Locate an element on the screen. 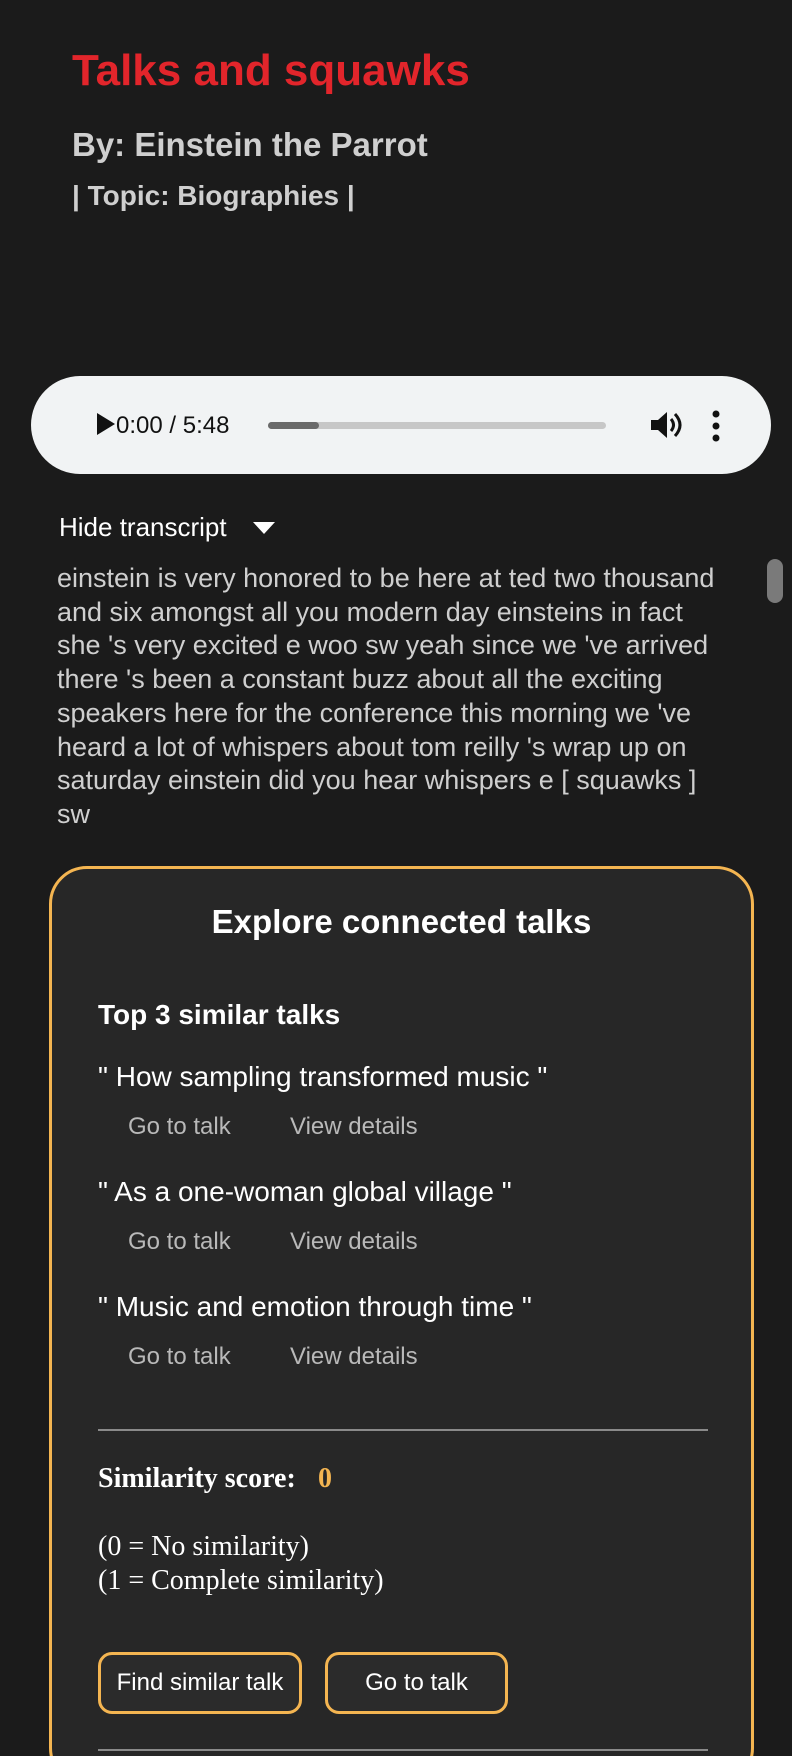 The image size is (792, 1756). find-similar-talk-button: Find similar talk is located at coordinates (200, 1683).